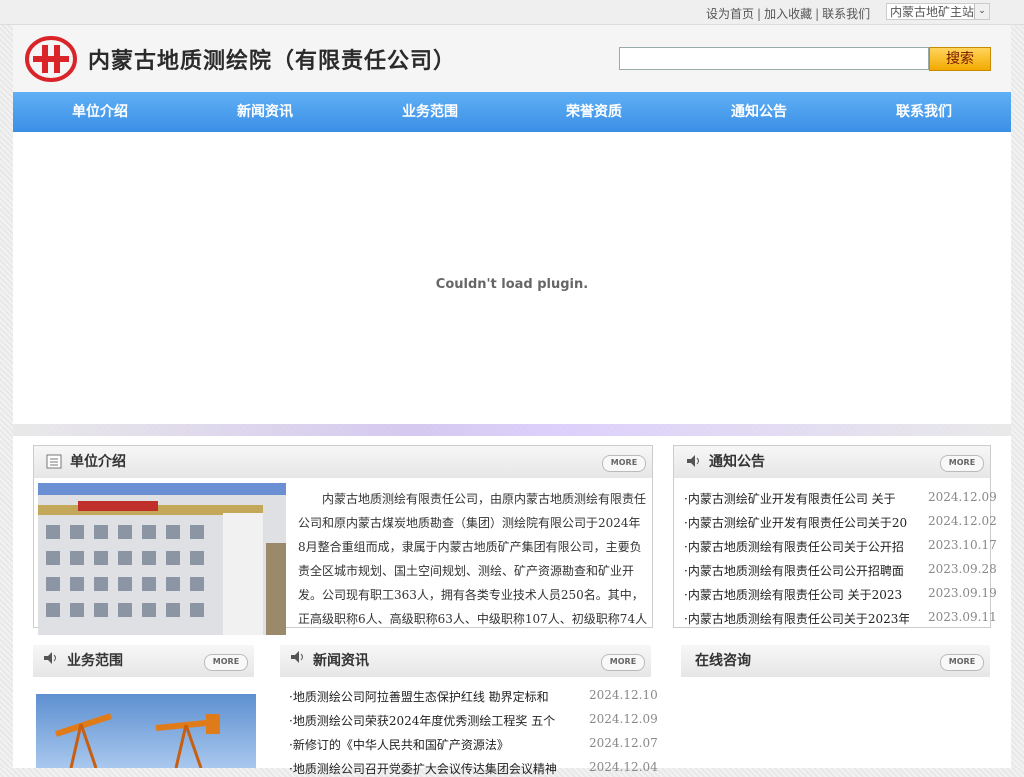 This screenshot has height=777, width=1024. Describe the element at coordinates (623, 719) in the screenshot. I see `news-item-date: 2024.12.09` at that location.